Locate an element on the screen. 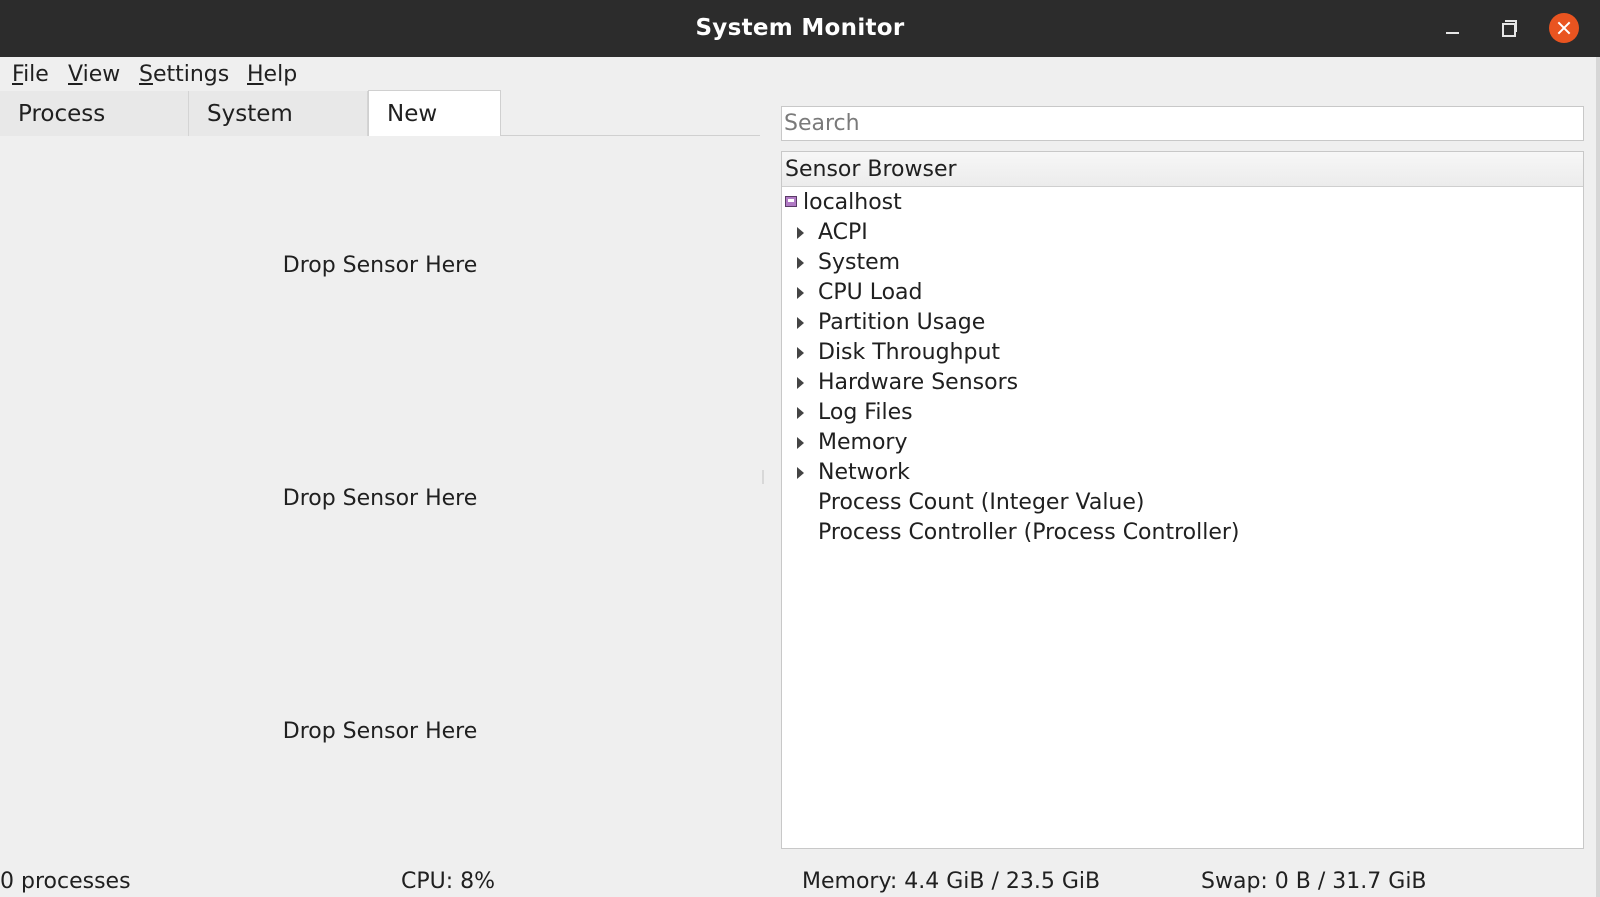  tree-item-label: Log Files is located at coordinates (865, 412).